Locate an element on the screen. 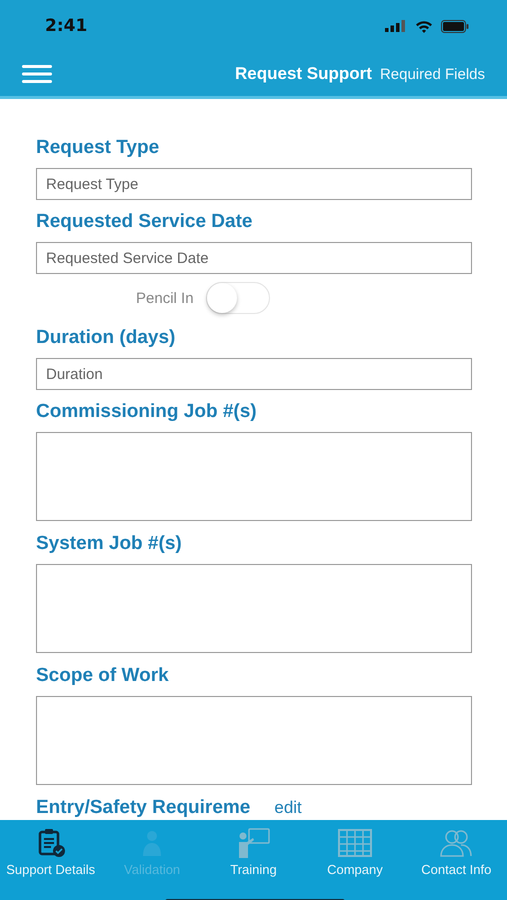  field-label: Entry/Safety Requireme is located at coordinates (143, 808).